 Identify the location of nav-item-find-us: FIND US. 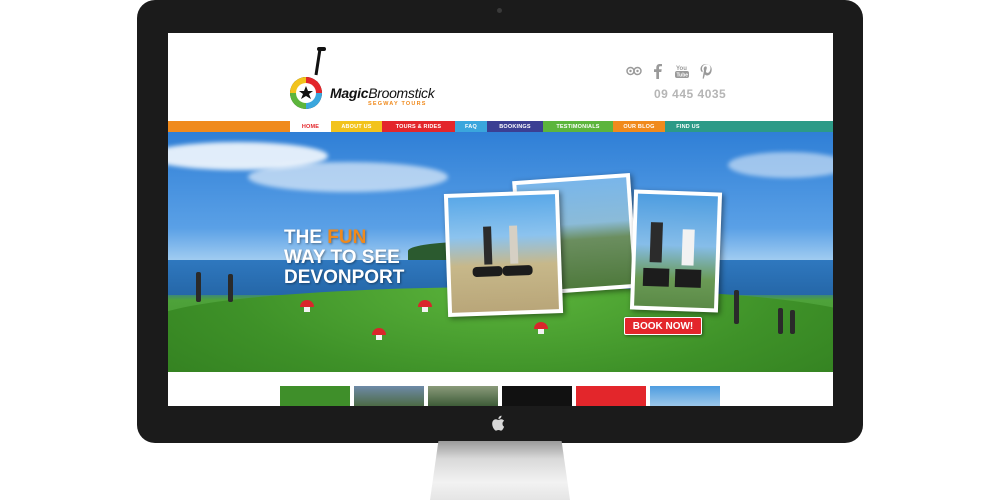
(688, 126).